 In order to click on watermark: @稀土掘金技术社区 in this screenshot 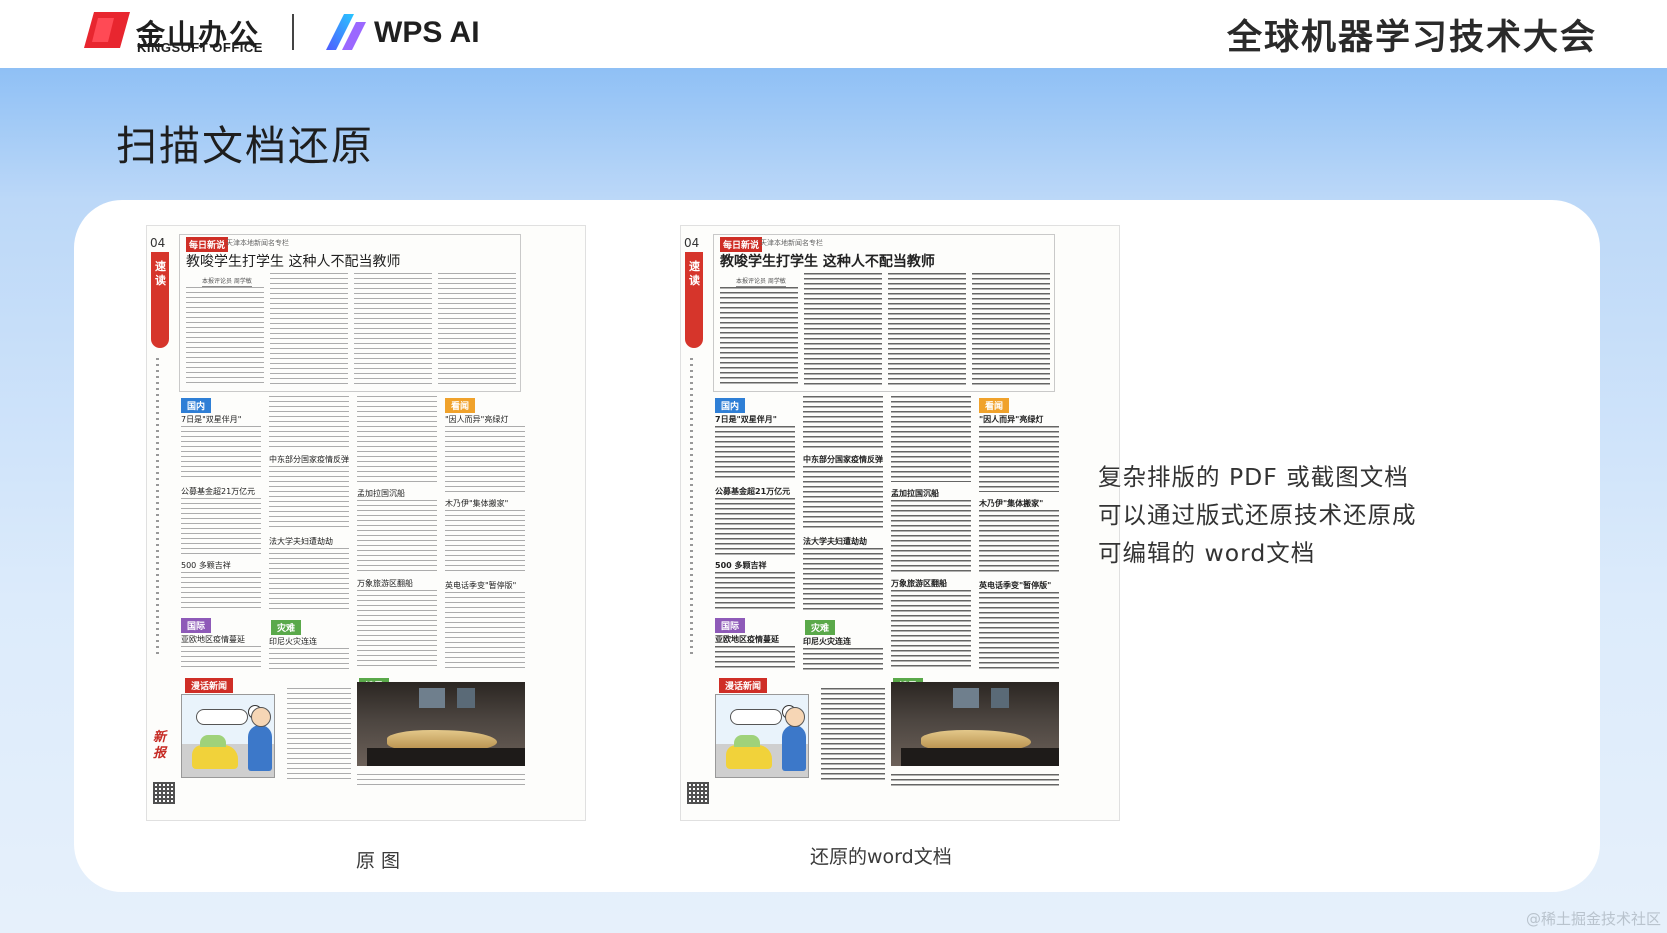, I will do `click(1593, 919)`.